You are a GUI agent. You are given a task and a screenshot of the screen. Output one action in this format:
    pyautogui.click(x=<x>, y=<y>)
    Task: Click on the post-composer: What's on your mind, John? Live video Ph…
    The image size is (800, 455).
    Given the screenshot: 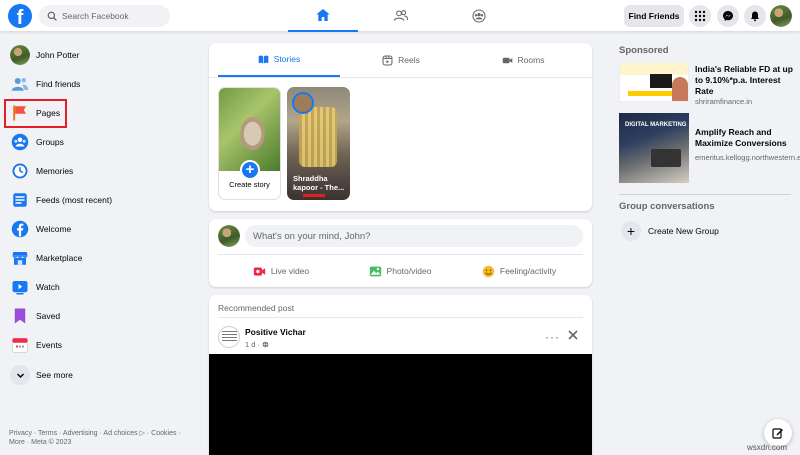 What is the action you would take?
    pyautogui.click(x=400, y=253)
    